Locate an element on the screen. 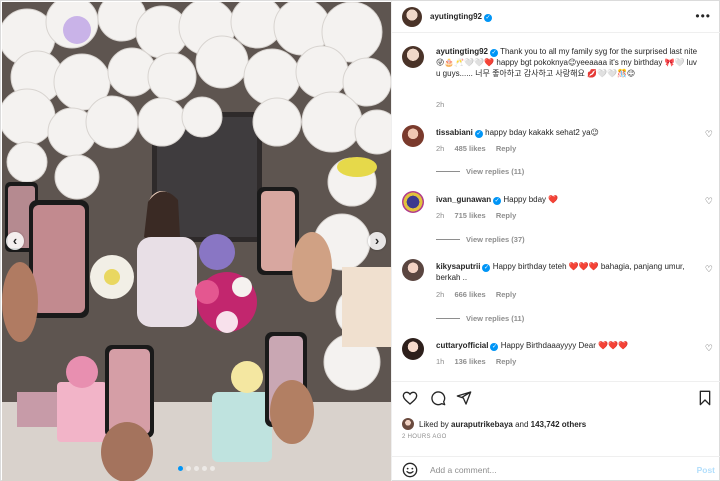  comment-meta: 1h 136 likes Reply is located at coordinates (480, 361).